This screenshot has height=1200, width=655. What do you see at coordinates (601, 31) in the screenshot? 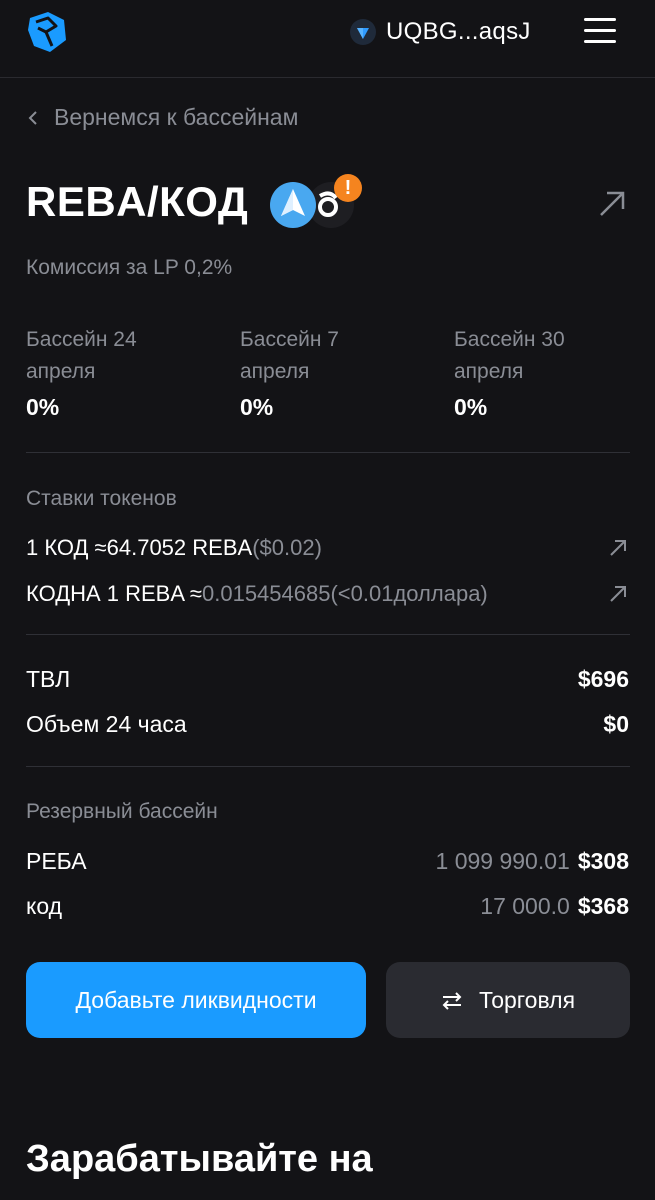
I see `hamburger-menu-icon` at bounding box center [601, 31].